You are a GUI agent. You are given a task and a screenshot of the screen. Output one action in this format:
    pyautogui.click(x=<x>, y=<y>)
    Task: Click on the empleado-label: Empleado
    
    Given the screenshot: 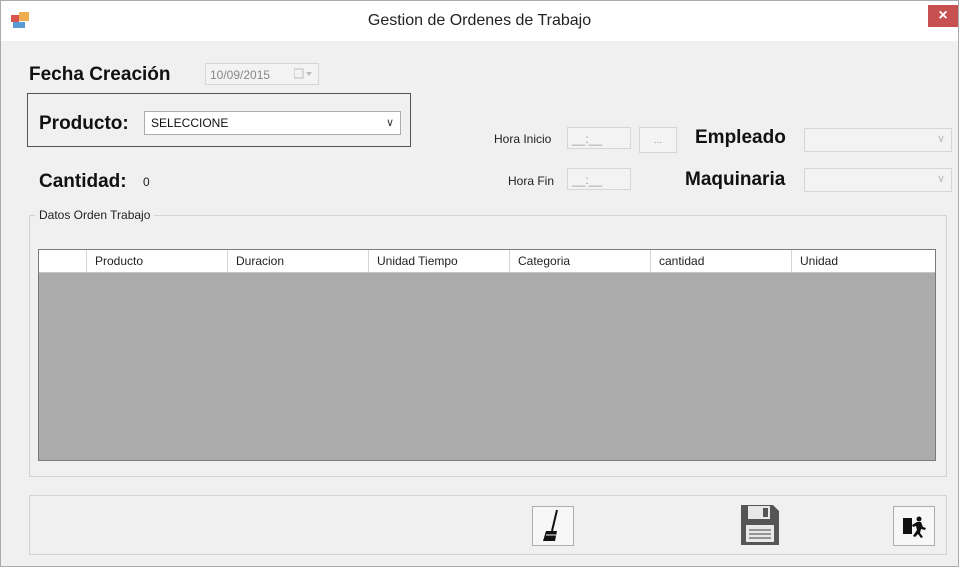 What is the action you would take?
    pyautogui.click(x=740, y=137)
    